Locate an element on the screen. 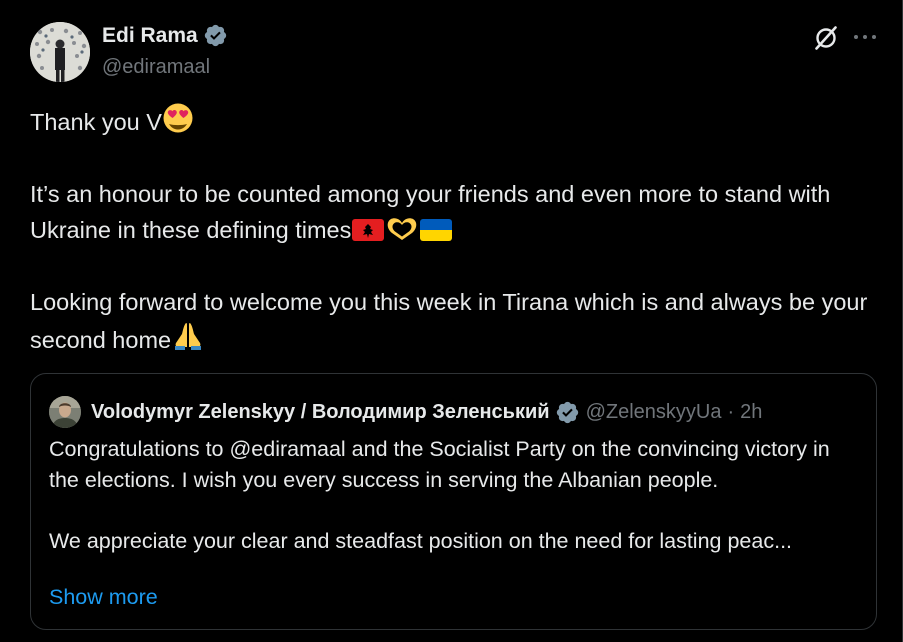 Image resolution: width=903 pixels, height=642 pixels. albania-flag-emoji-icon is located at coordinates (368, 230).